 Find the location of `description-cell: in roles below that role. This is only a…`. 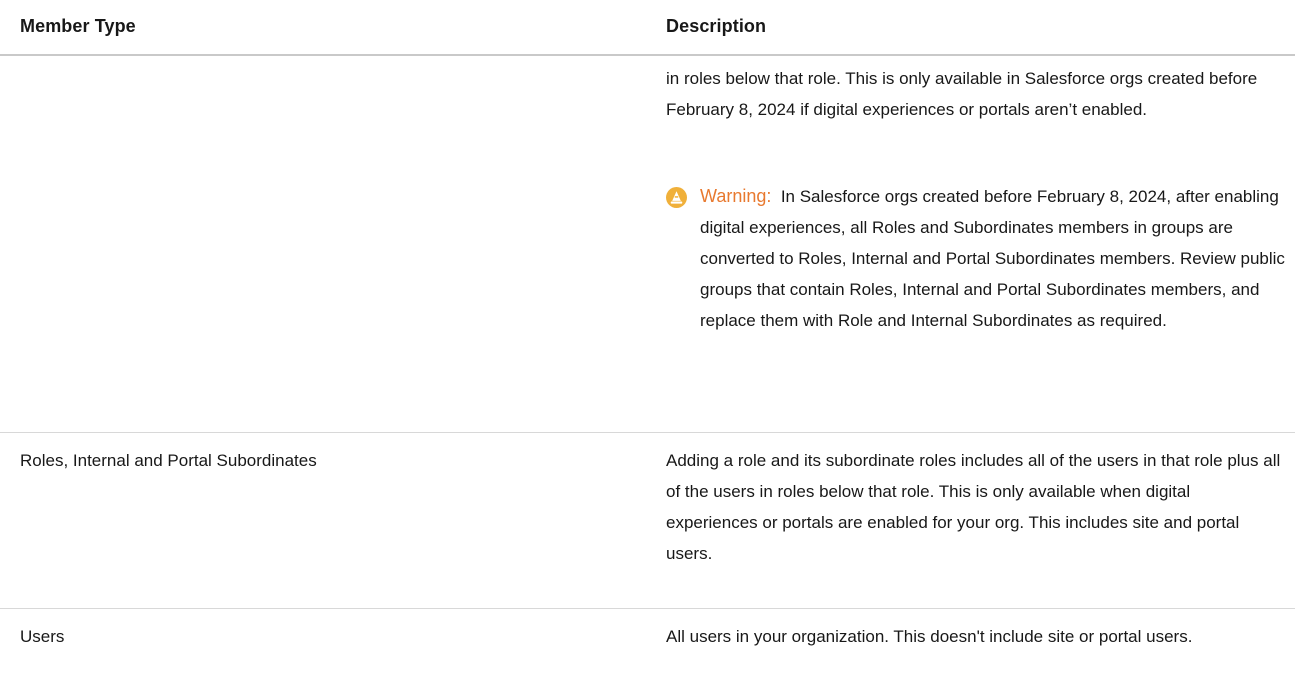

description-cell: in roles below that role. This is only a… is located at coordinates (962, 94).